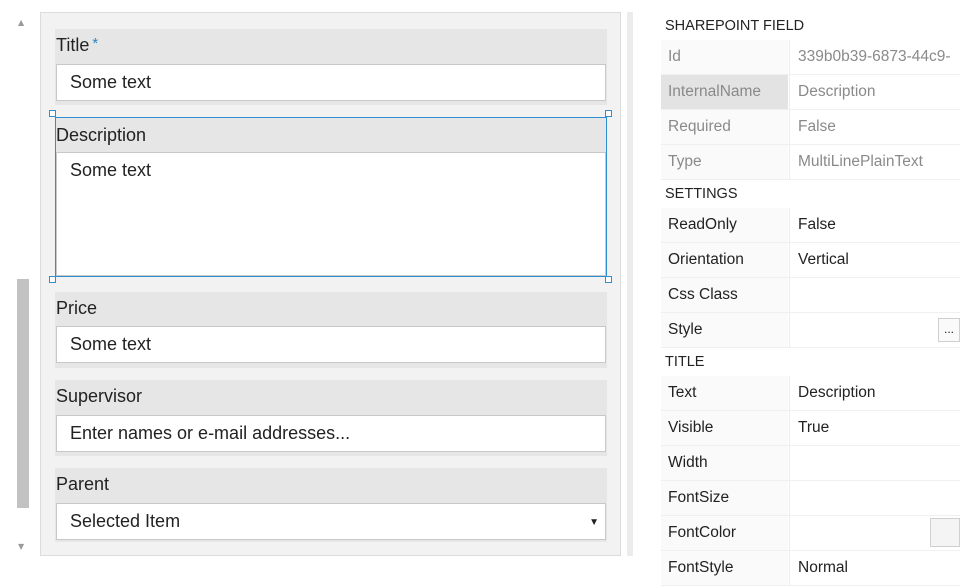  What do you see at coordinates (724, 162) in the screenshot?
I see `prop-key: Type` at bounding box center [724, 162].